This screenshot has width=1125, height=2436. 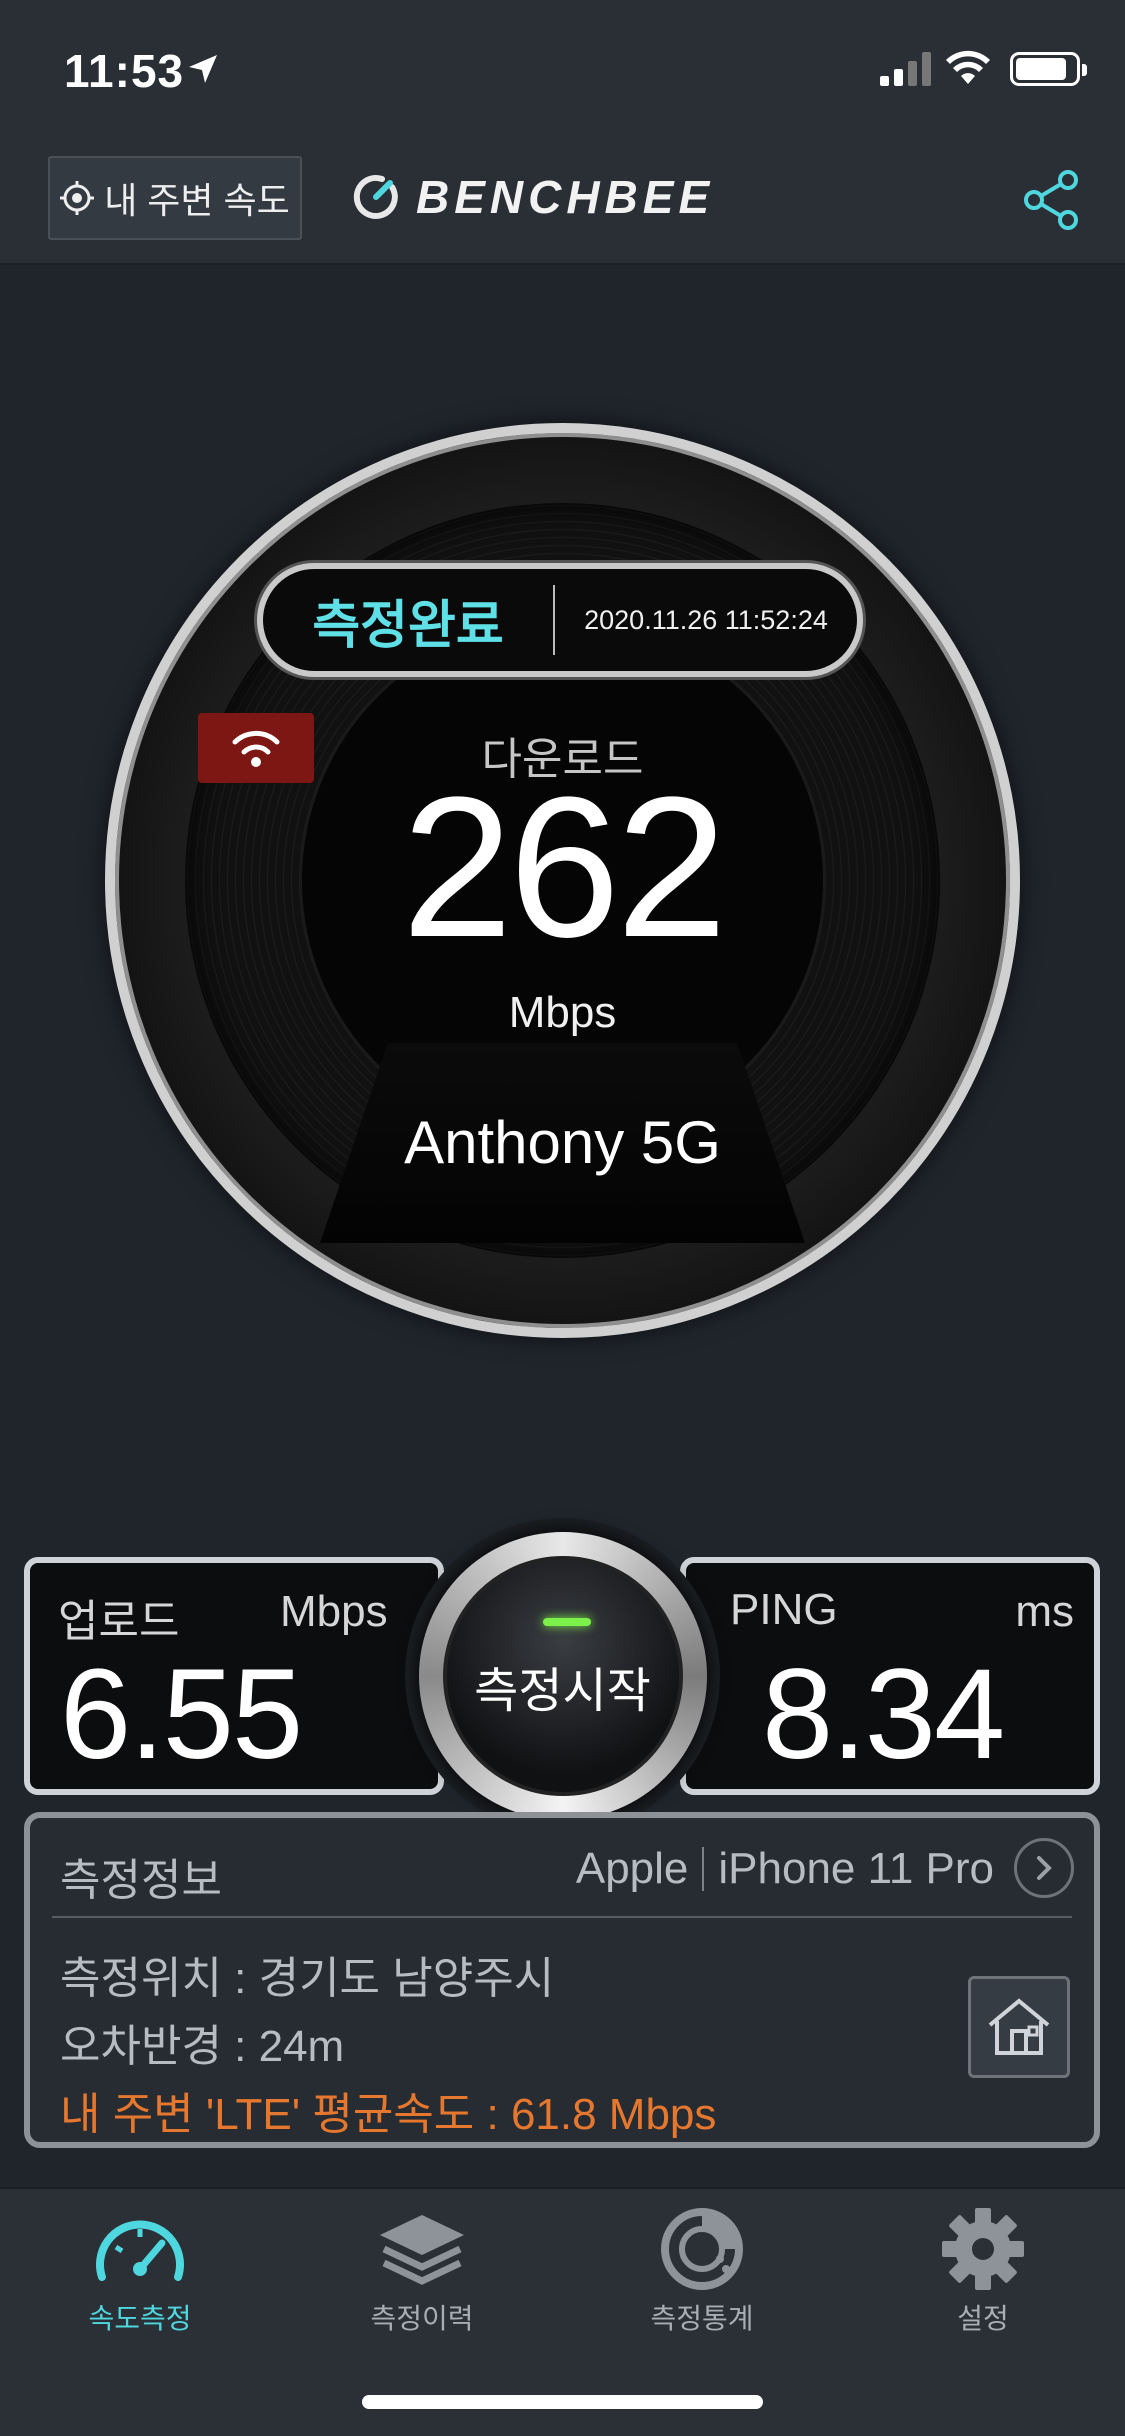 I want to click on start-measurement-button: 측정시작, so click(x=562, y=1675).